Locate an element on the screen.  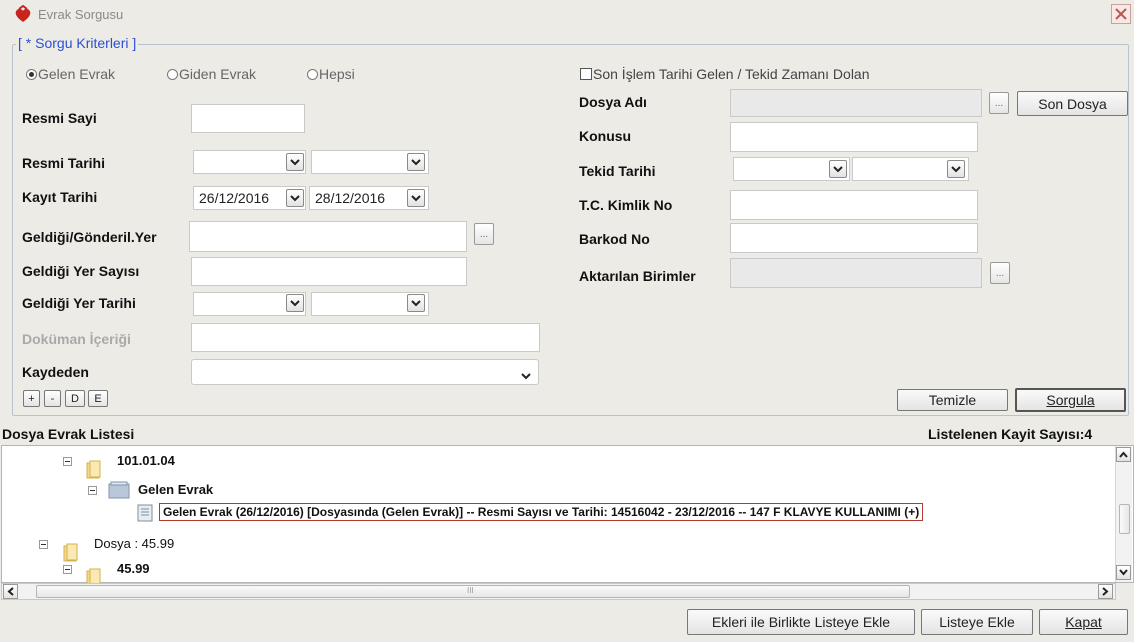
listeye-ekle-button: Listeye Ekle is located at coordinates (977, 622).